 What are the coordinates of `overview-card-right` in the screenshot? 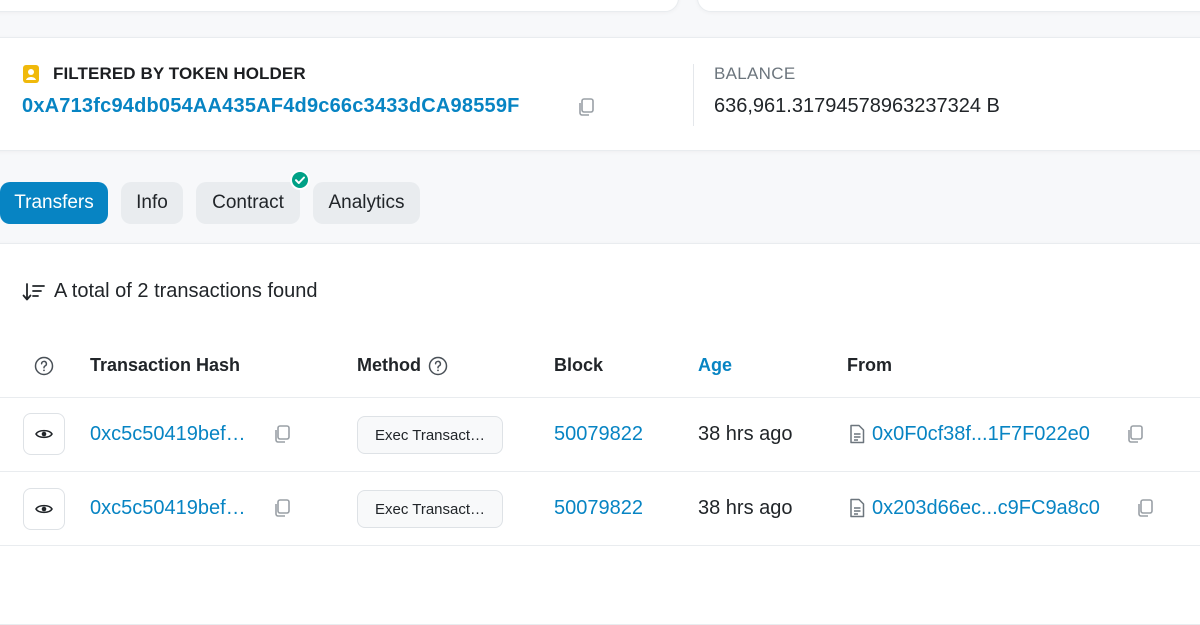 It's located at (948, 6).